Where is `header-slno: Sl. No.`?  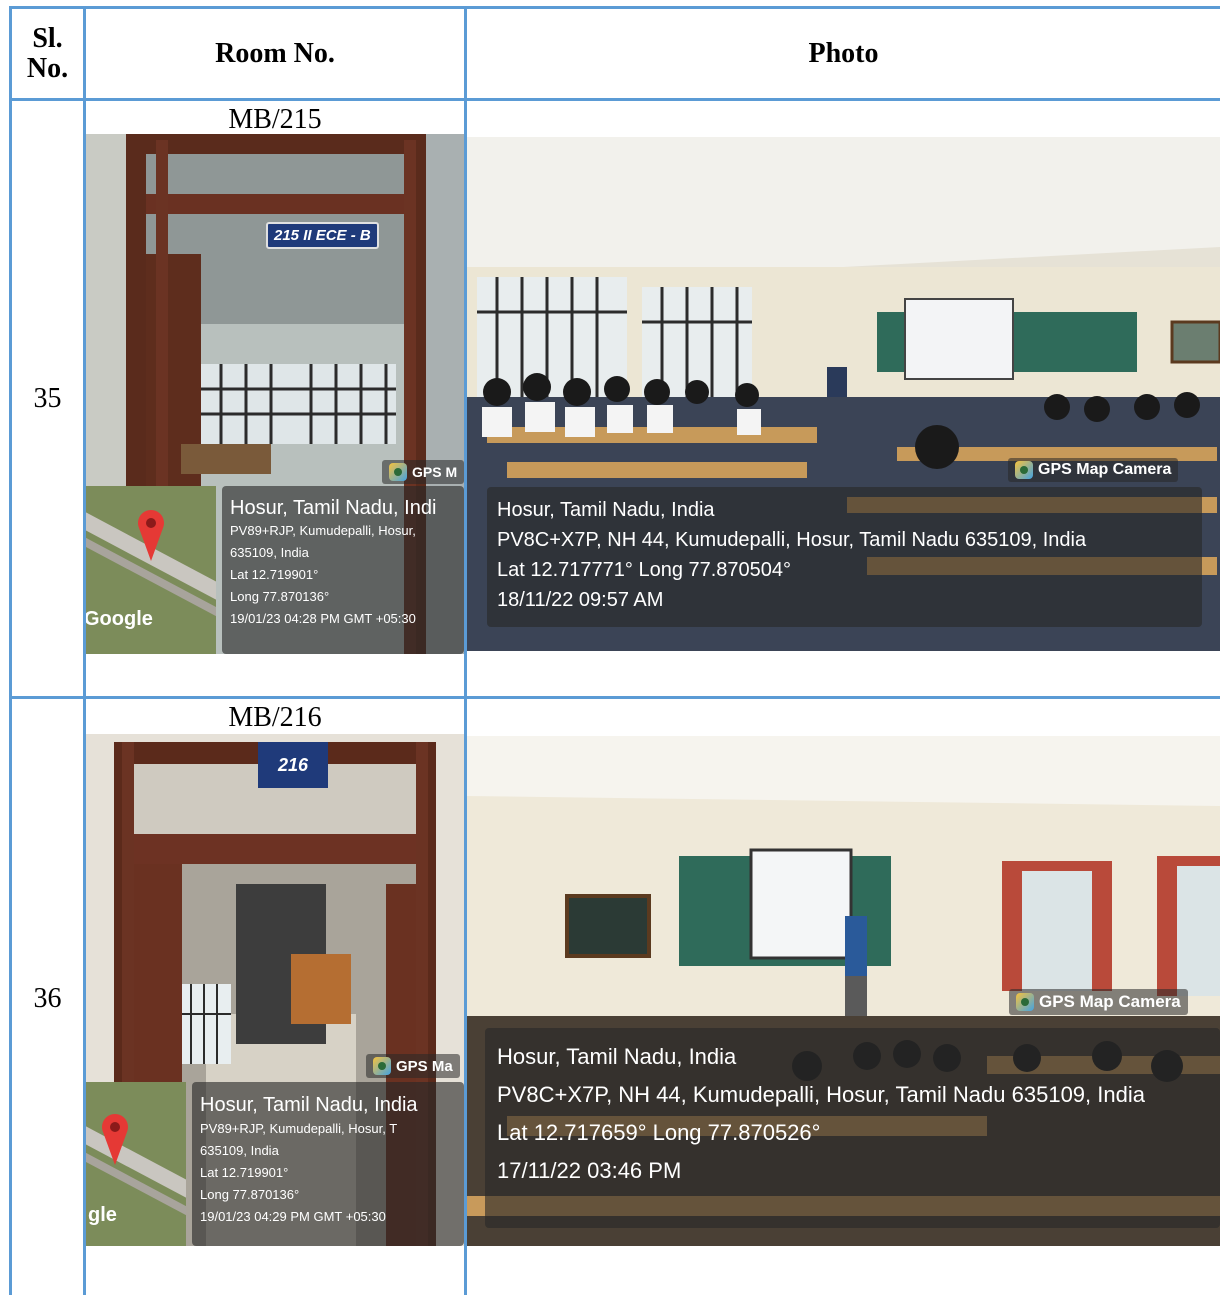 header-slno: Sl. No. is located at coordinates (47, 53).